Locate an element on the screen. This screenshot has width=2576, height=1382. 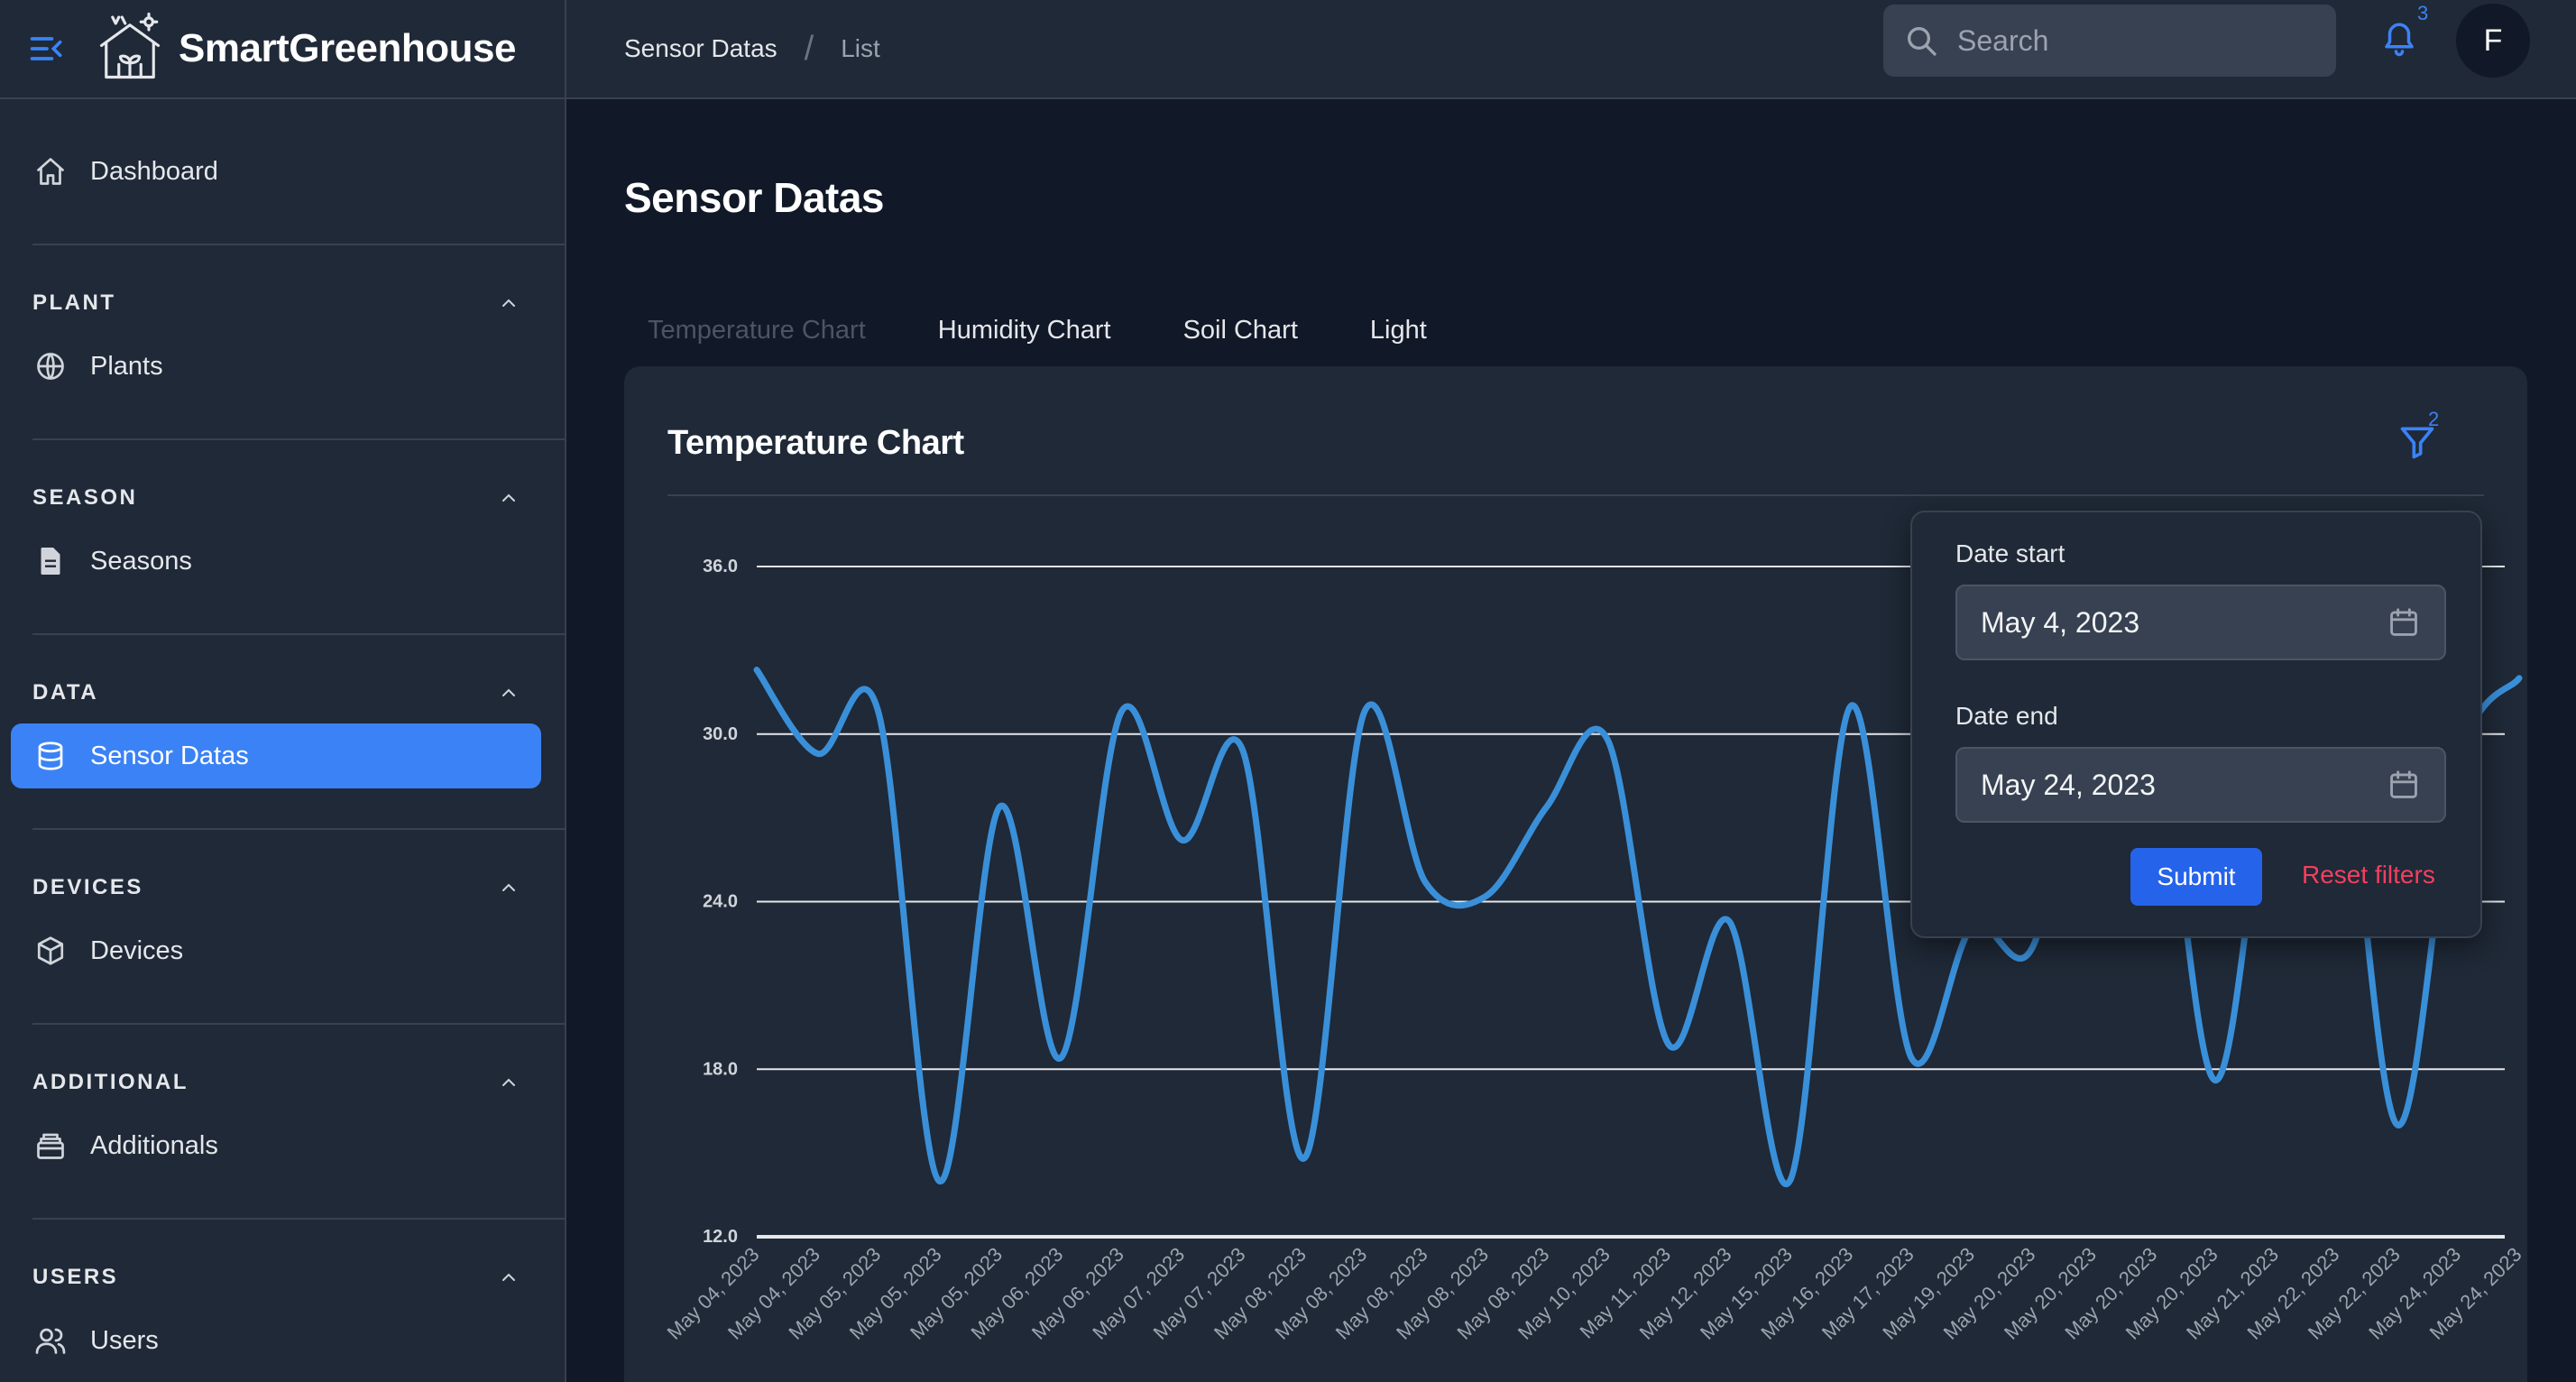
sidebar-section-devices: DEVICES Devices is located at coordinates (282, 906).